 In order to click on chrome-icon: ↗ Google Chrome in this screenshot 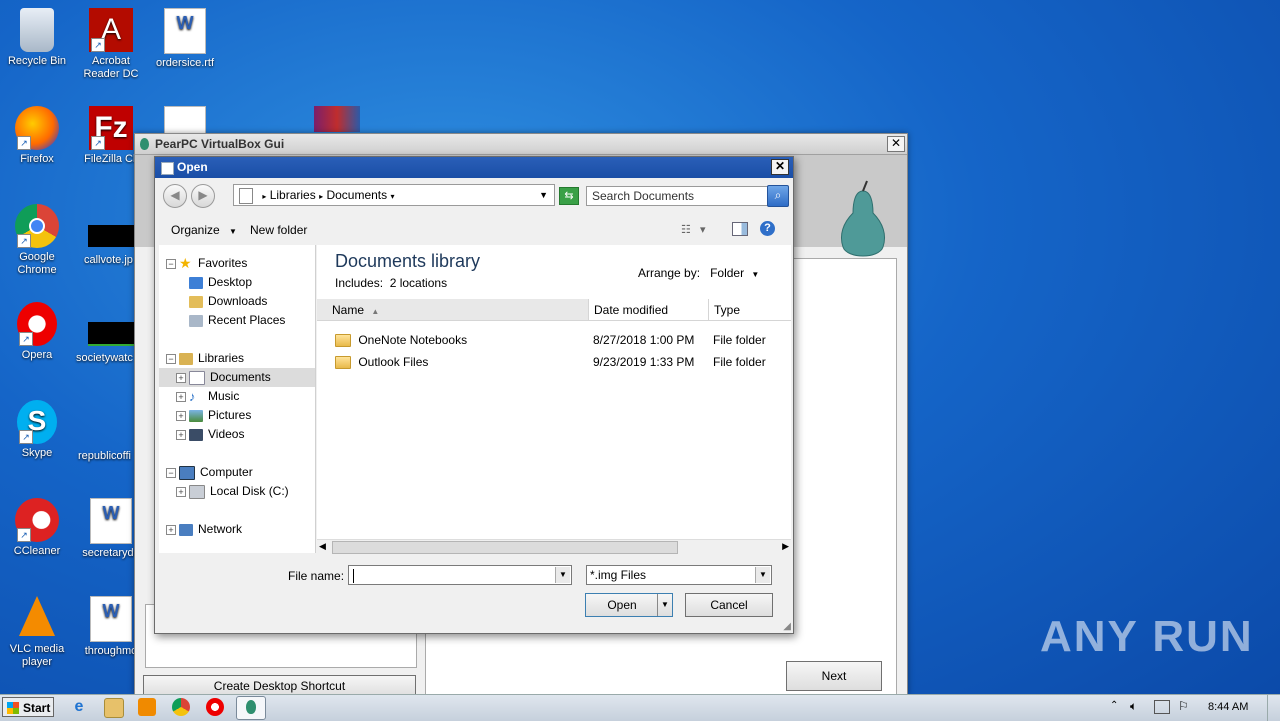, I will do `click(37, 240)`.